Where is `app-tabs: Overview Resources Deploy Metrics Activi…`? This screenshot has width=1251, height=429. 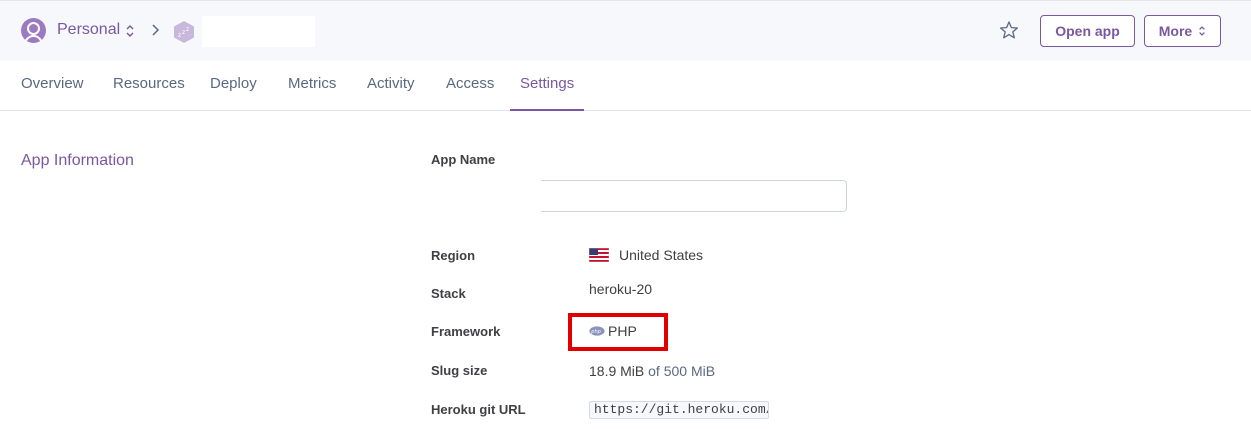 app-tabs: Overview Resources Deploy Metrics Activi… is located at coordinates (625, 86).